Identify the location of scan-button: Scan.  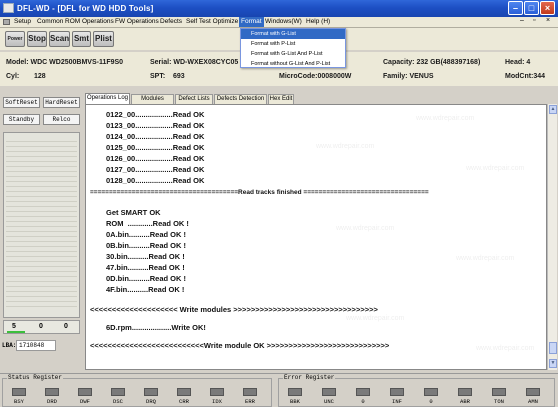
(59, 39).